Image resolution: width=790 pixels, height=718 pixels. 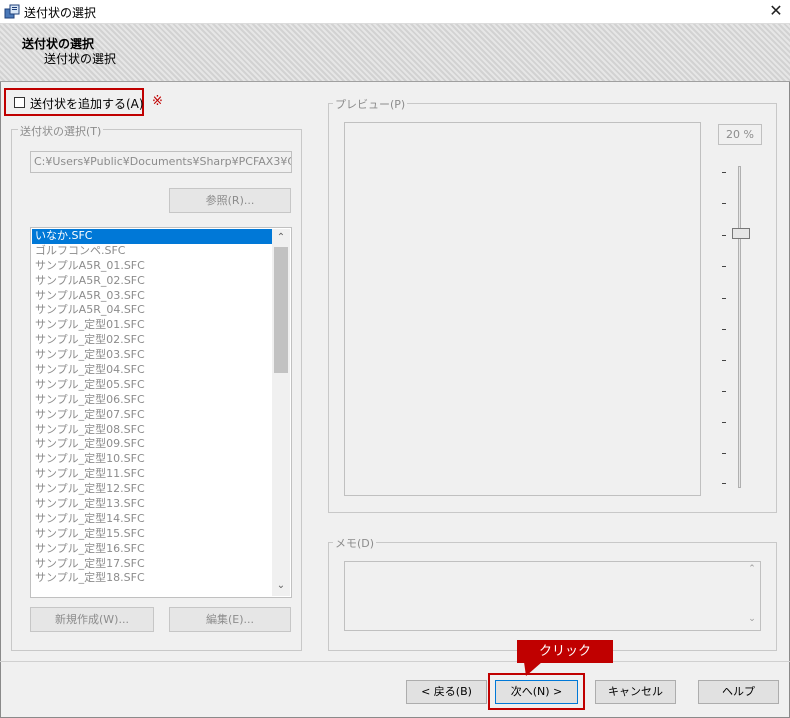 What do you see at coordinates (152, 489) in the screenshot?
I see `list-item: サンプル_定型12.SFC` at bounding box center [152, 489].